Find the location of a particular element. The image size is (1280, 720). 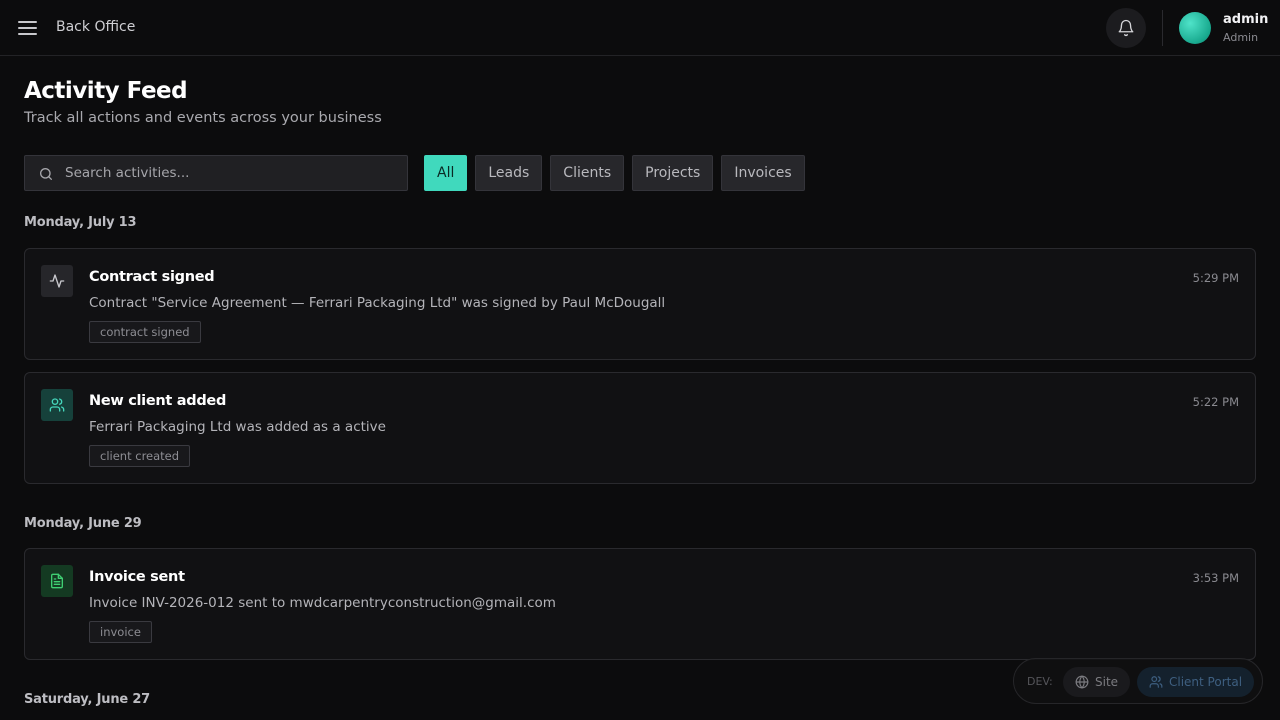

header-divider is located at coordinates (1162, 28).